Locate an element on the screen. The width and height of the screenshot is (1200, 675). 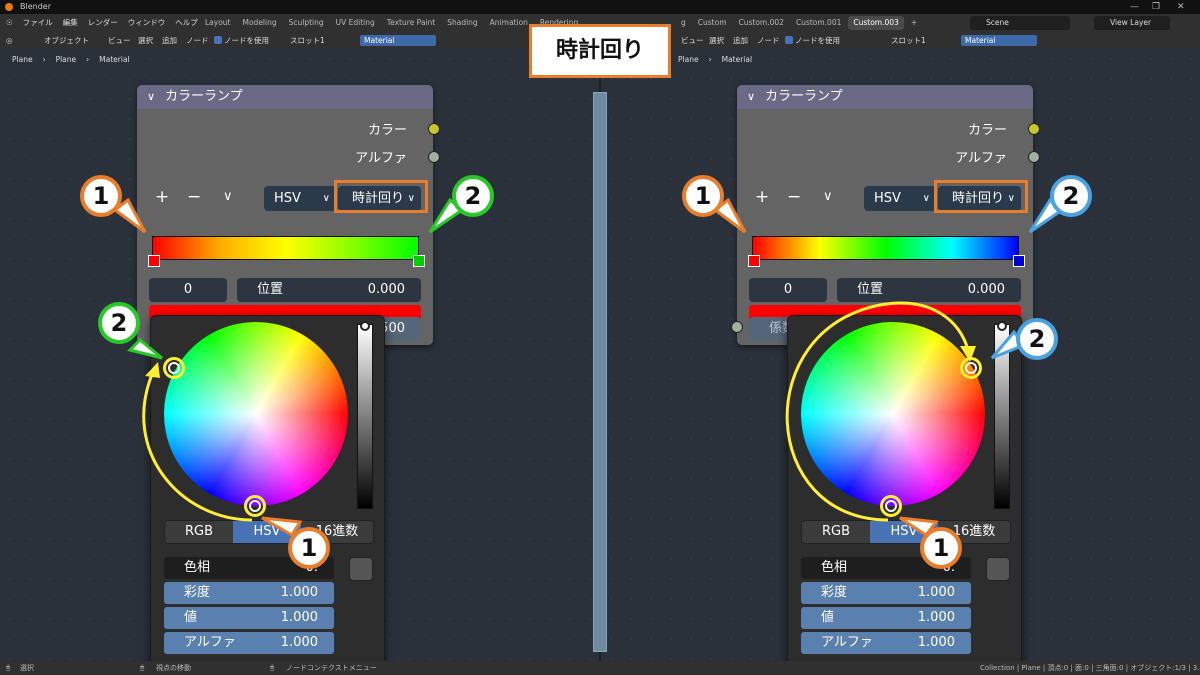
blender-menu-icon: ☉ is located at coordinates (9, 23).